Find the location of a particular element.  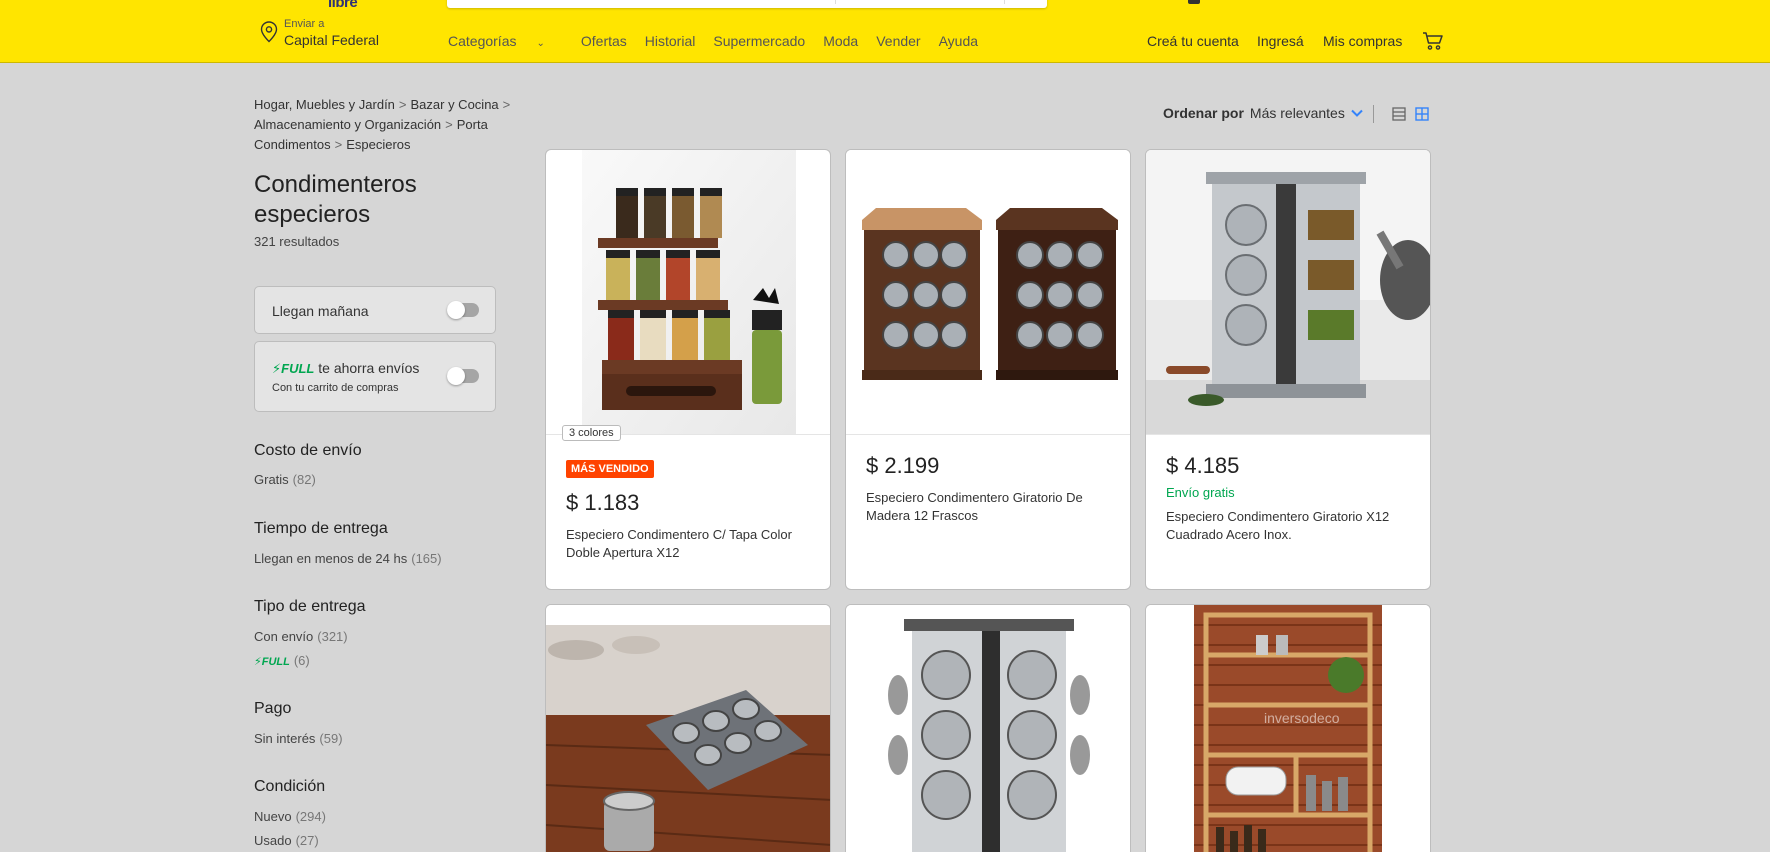

breadcrumb-item: Hogar, Muebles y Jardín is located at coordinates (324, 104).